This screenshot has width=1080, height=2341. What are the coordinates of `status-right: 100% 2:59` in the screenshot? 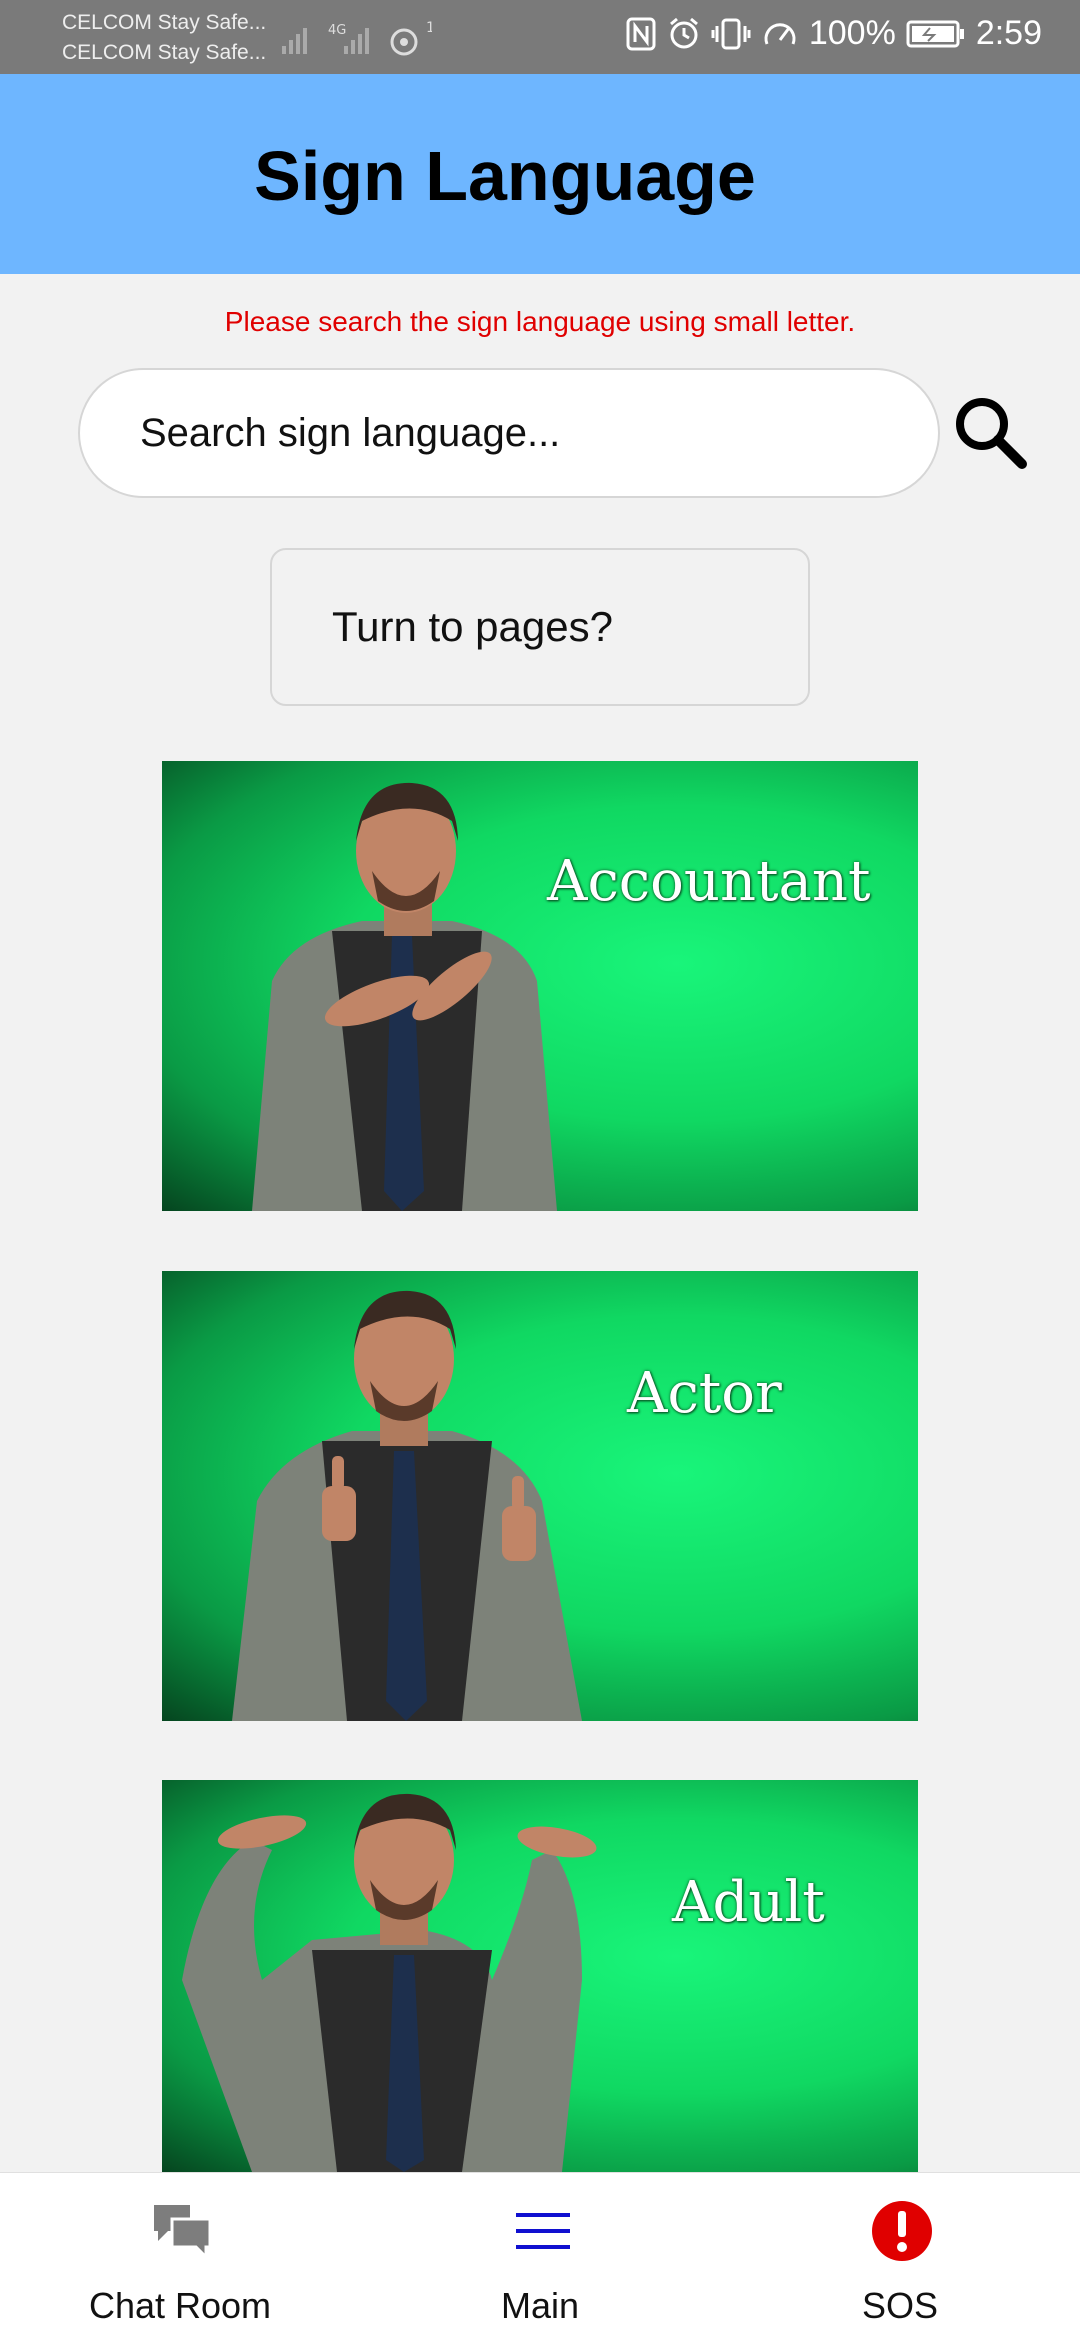 It's located at (833, 33).